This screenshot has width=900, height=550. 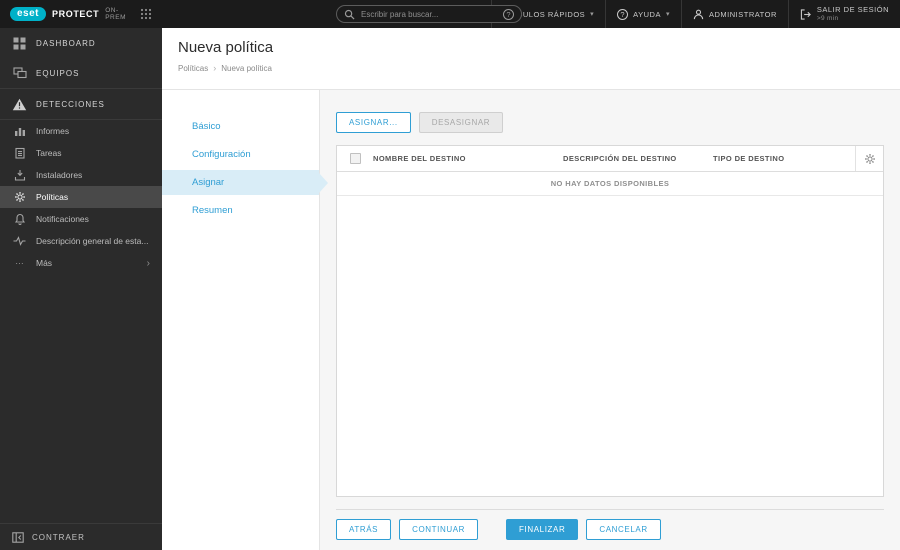 What do you see at coordinates (349, 14) in the screenshot?
I see `search-icon` at bounding box center [349, 14].